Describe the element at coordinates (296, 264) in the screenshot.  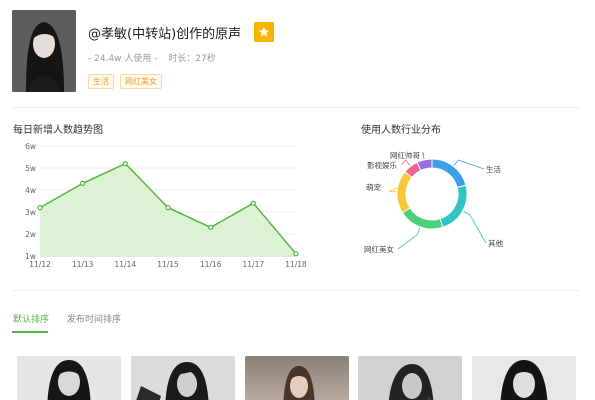
I see `x-tick-label: 11/18` at that location.